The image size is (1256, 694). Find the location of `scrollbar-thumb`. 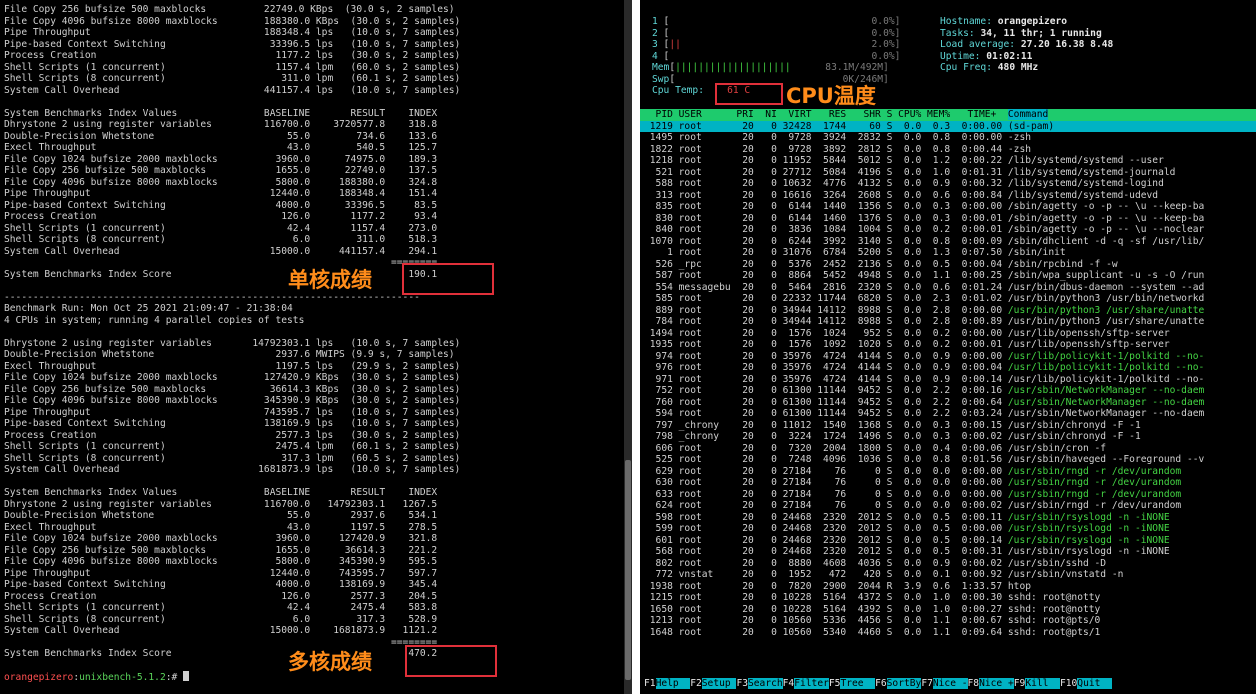

scrollbar-thumb is located at coordinates (628, 570).